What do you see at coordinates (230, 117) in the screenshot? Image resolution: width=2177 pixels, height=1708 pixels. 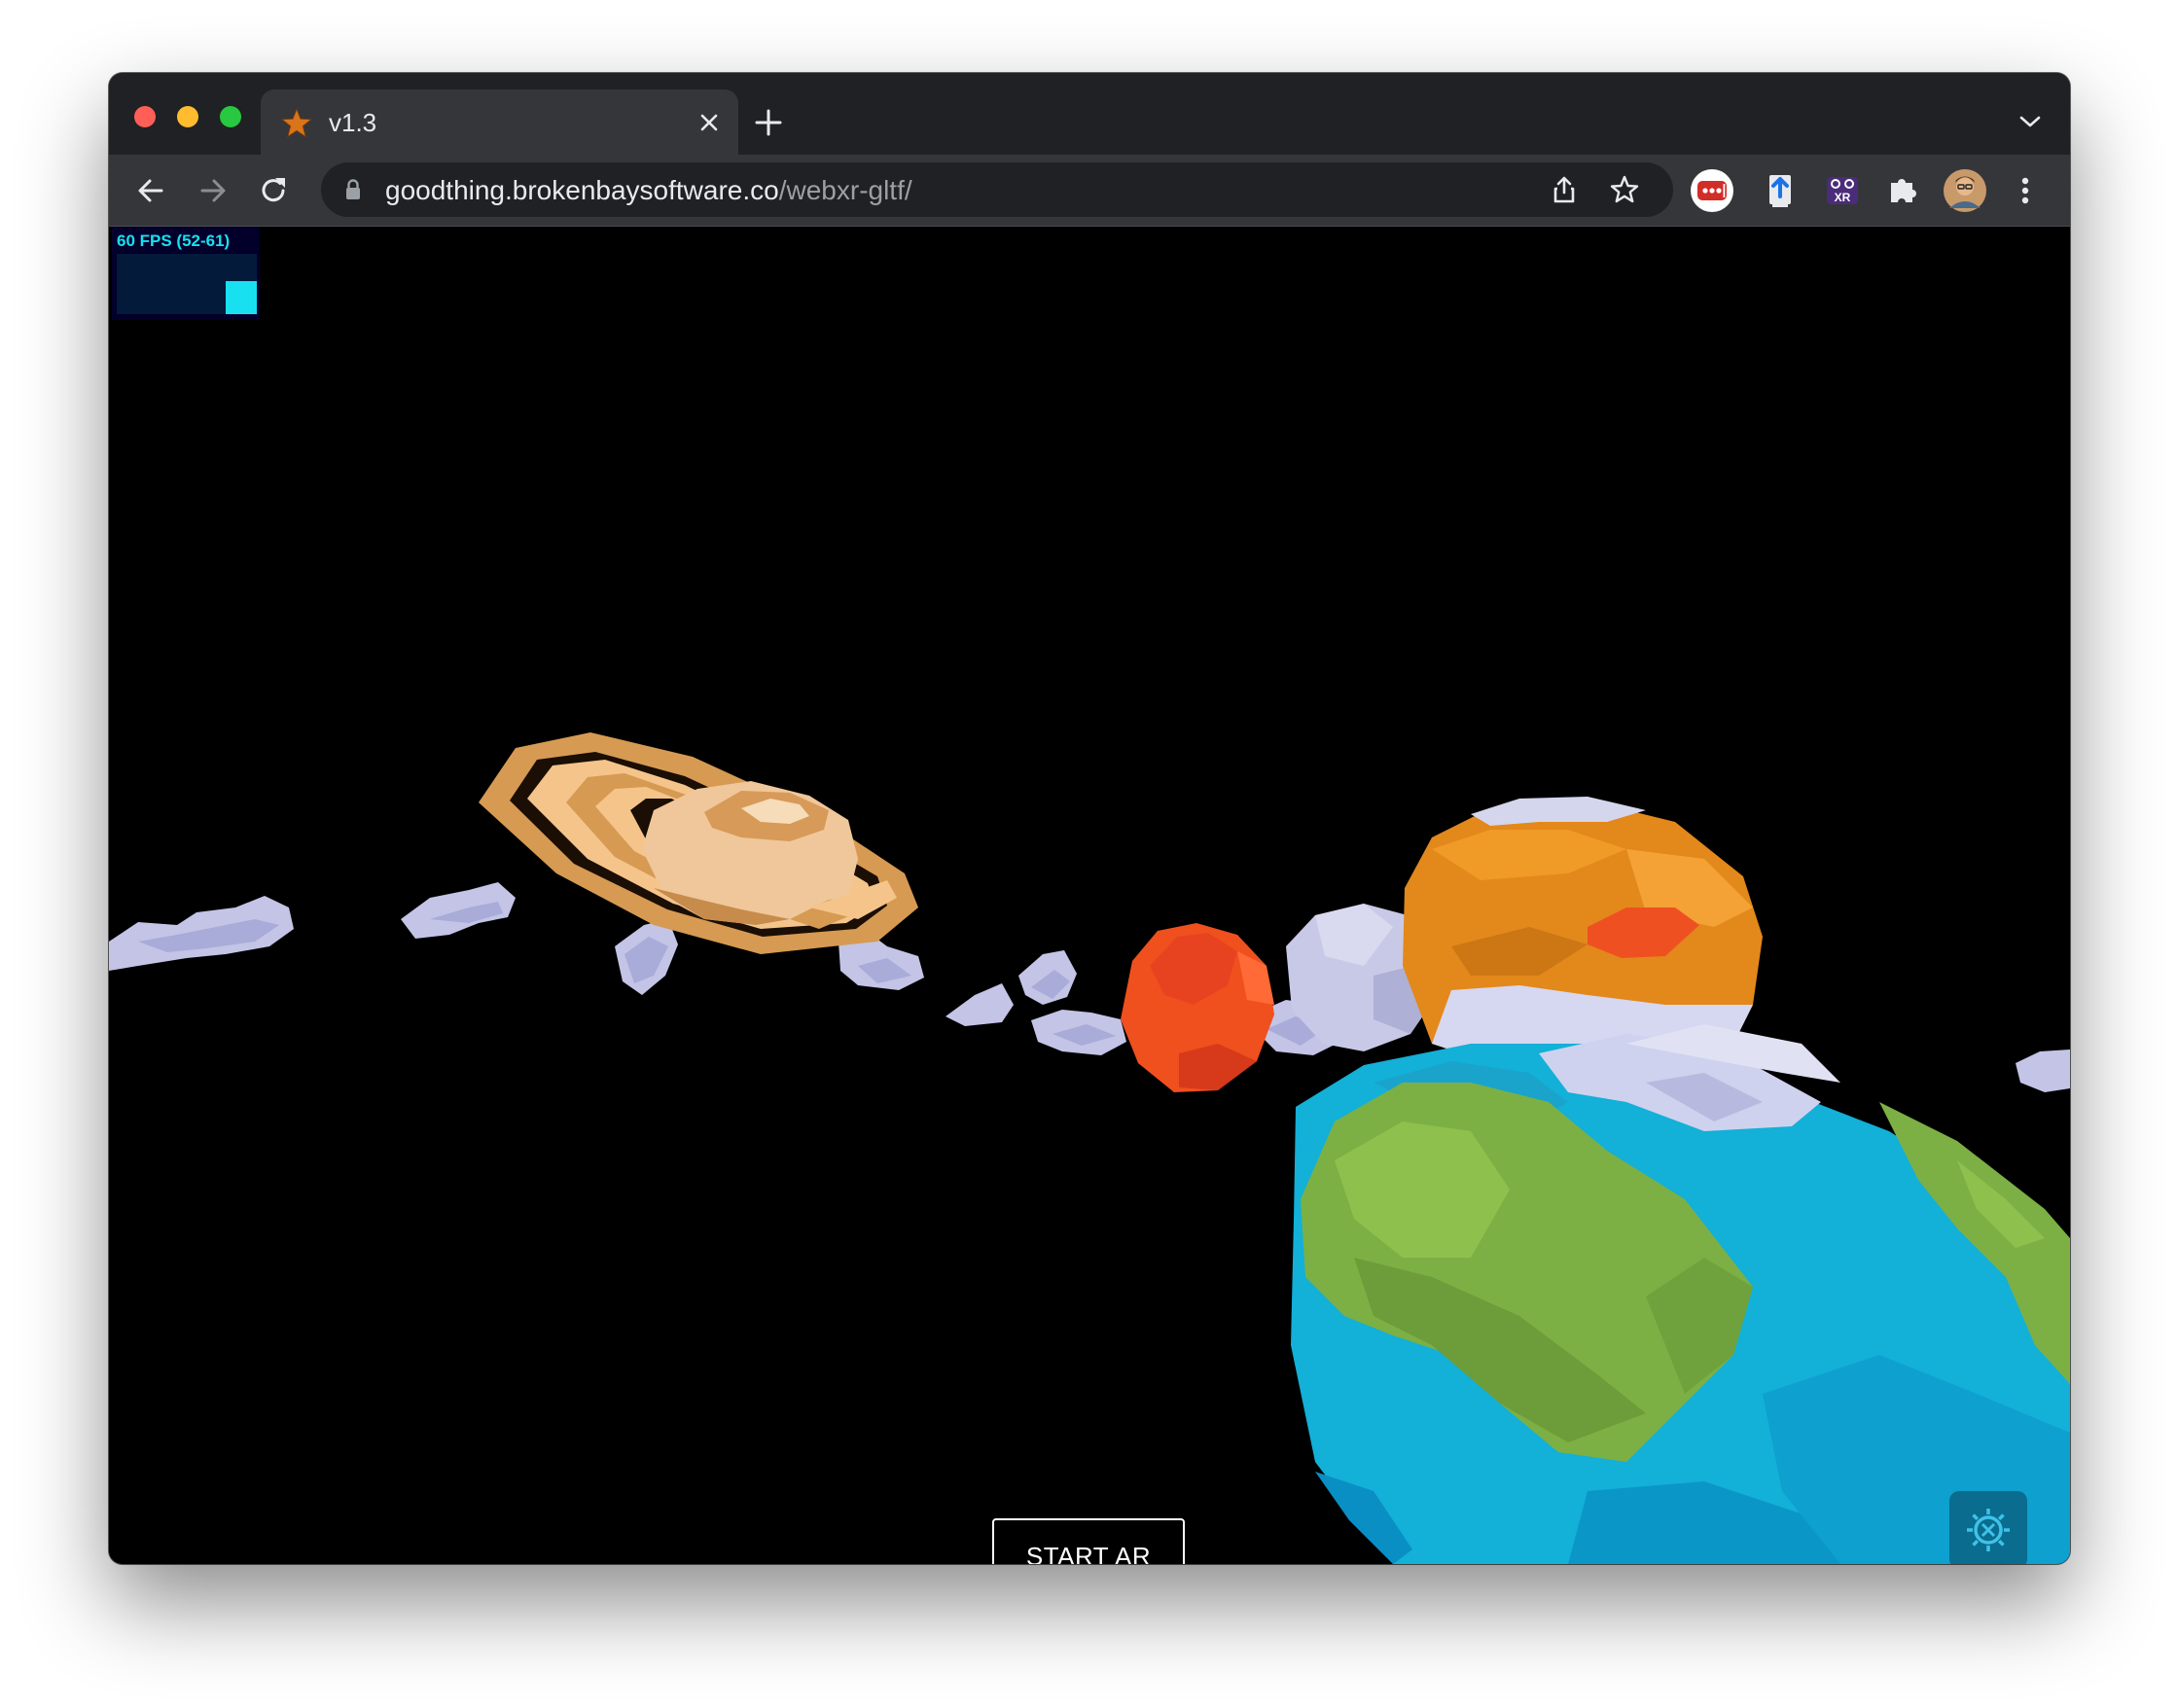 I see `zoom-window-button` at bounding box center [230, 117].